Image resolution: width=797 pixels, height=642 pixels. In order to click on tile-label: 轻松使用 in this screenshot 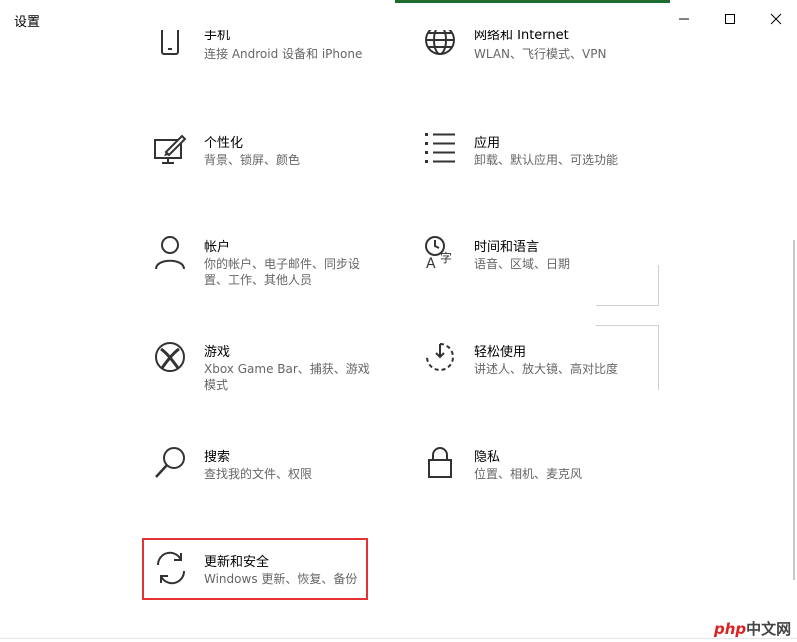, I will do `click(500, 352)`.